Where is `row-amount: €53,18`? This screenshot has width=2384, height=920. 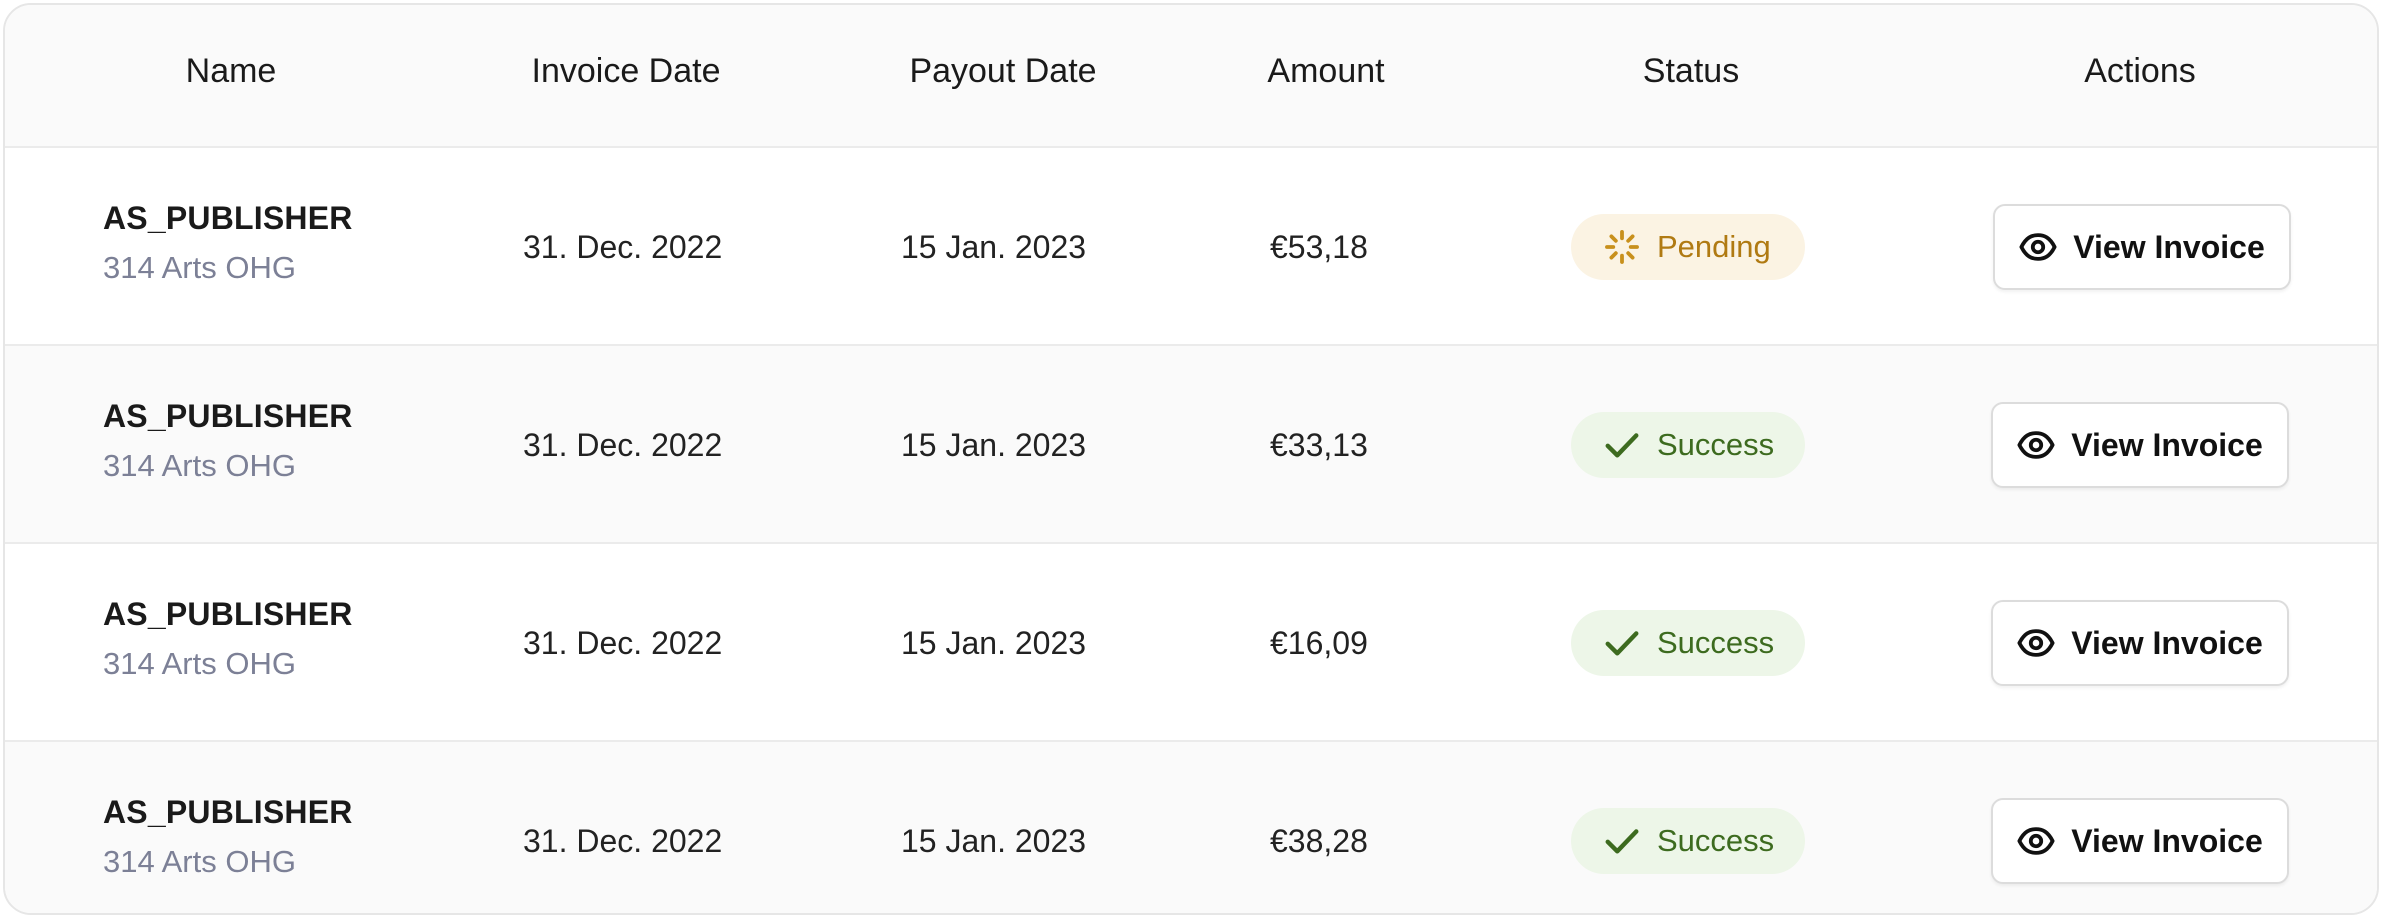
row-amount: €53,18 is located at coordinates (1319, 247).